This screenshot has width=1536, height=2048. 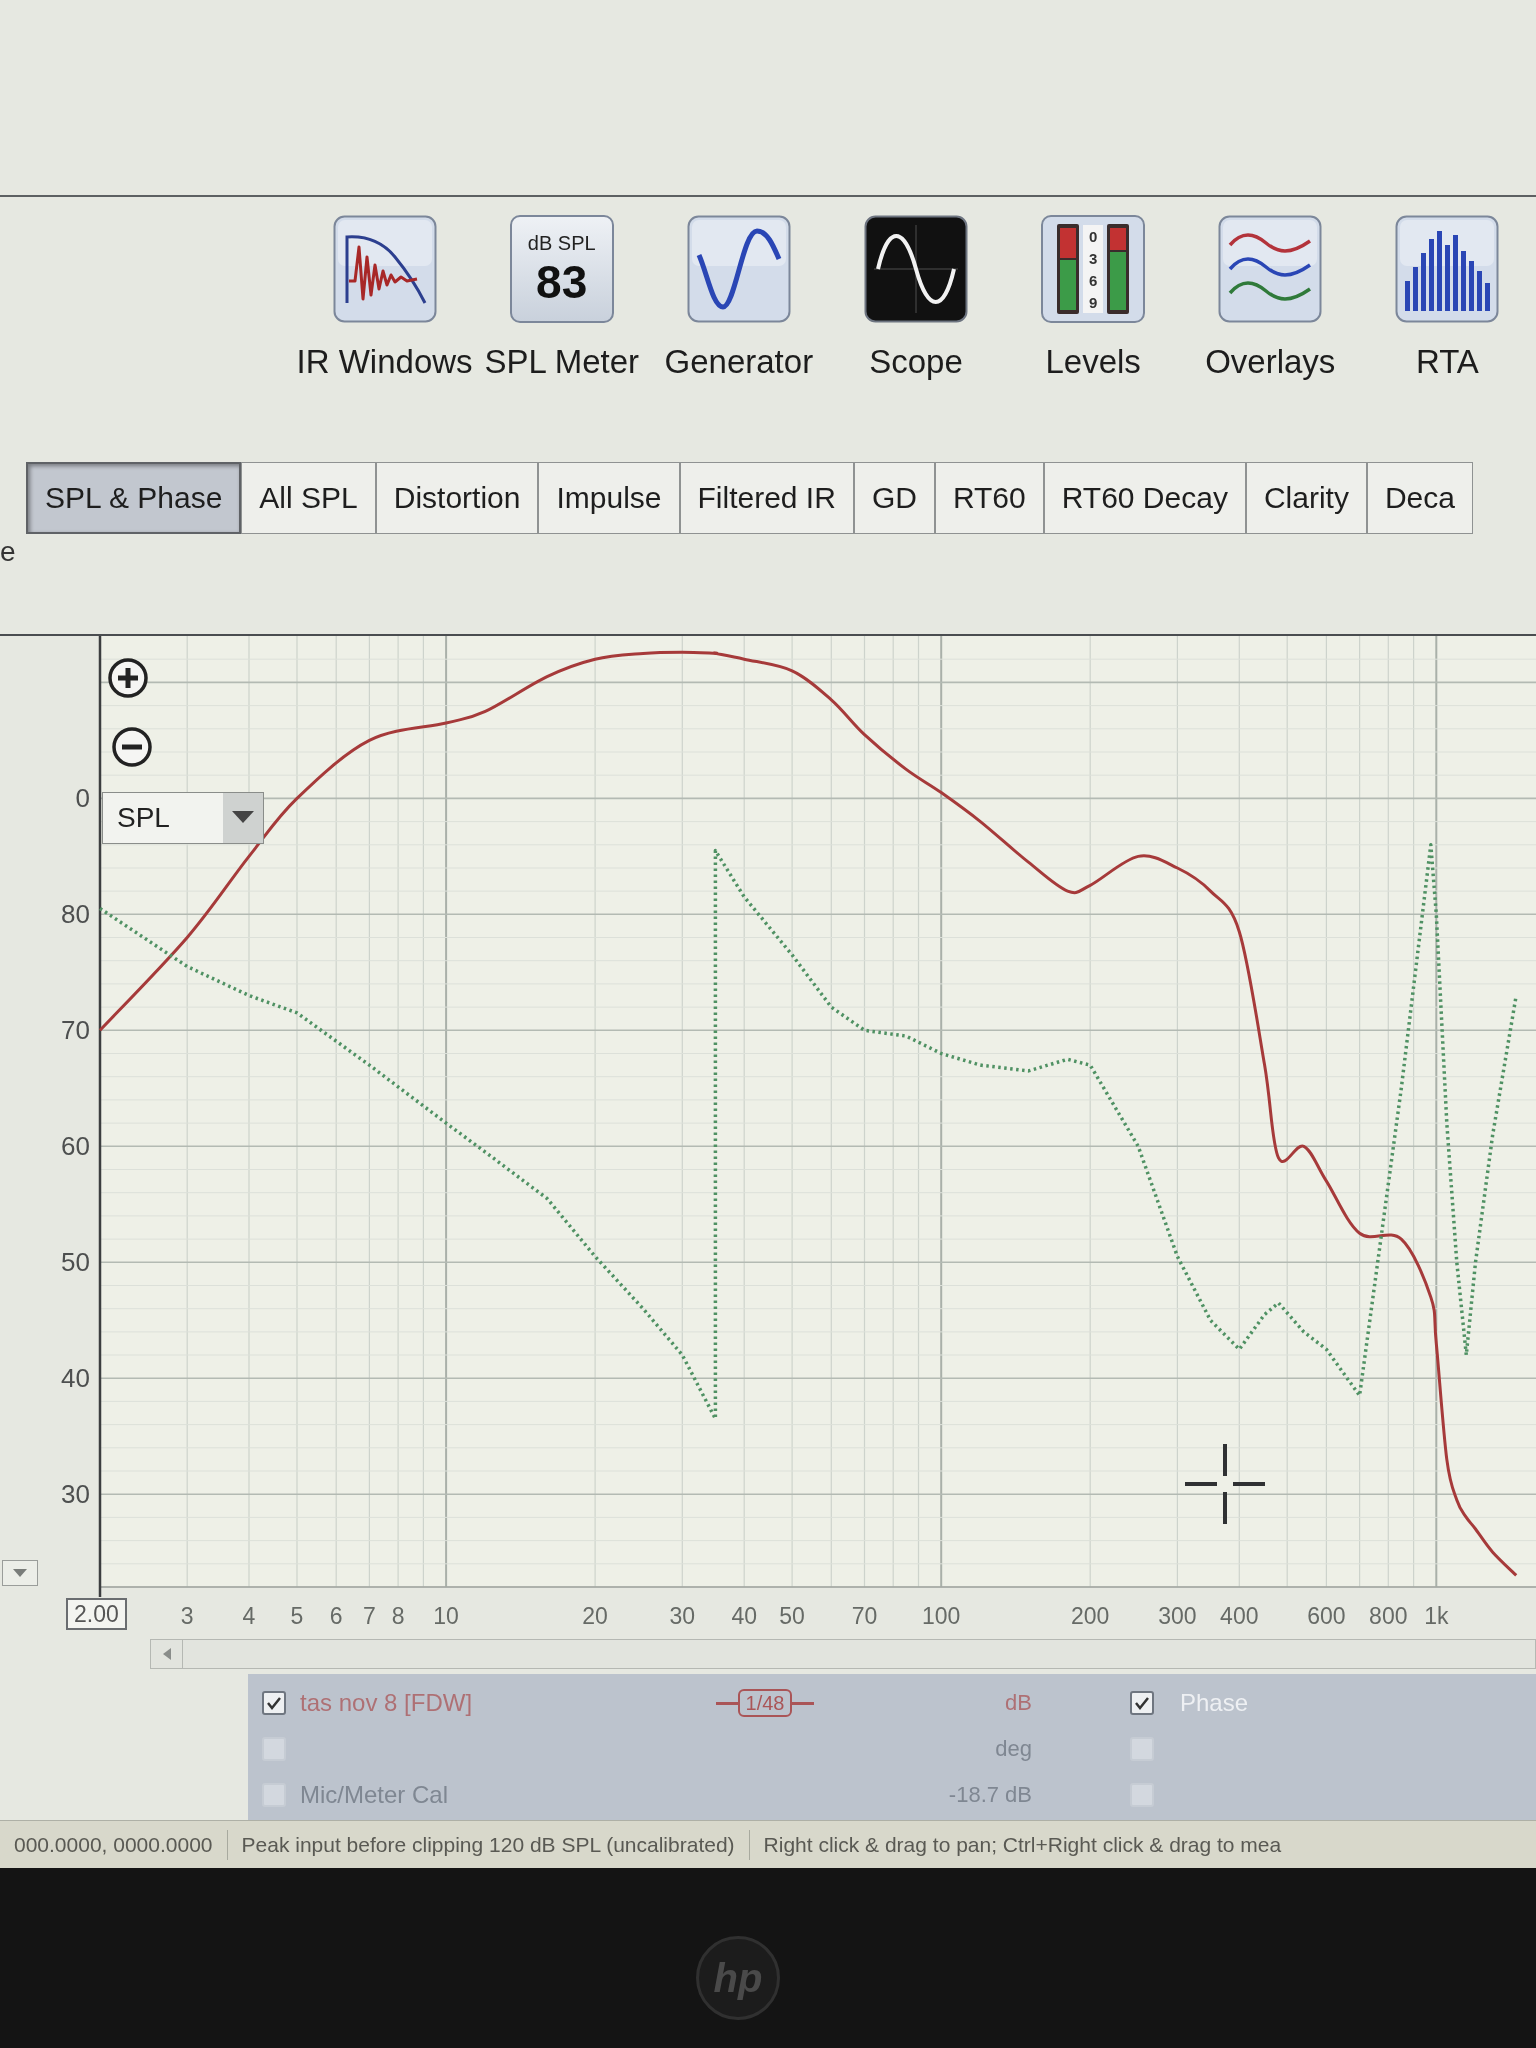 I want to click on trace-label: tas nov 8 [FDW], so click(x=386, y=1703).